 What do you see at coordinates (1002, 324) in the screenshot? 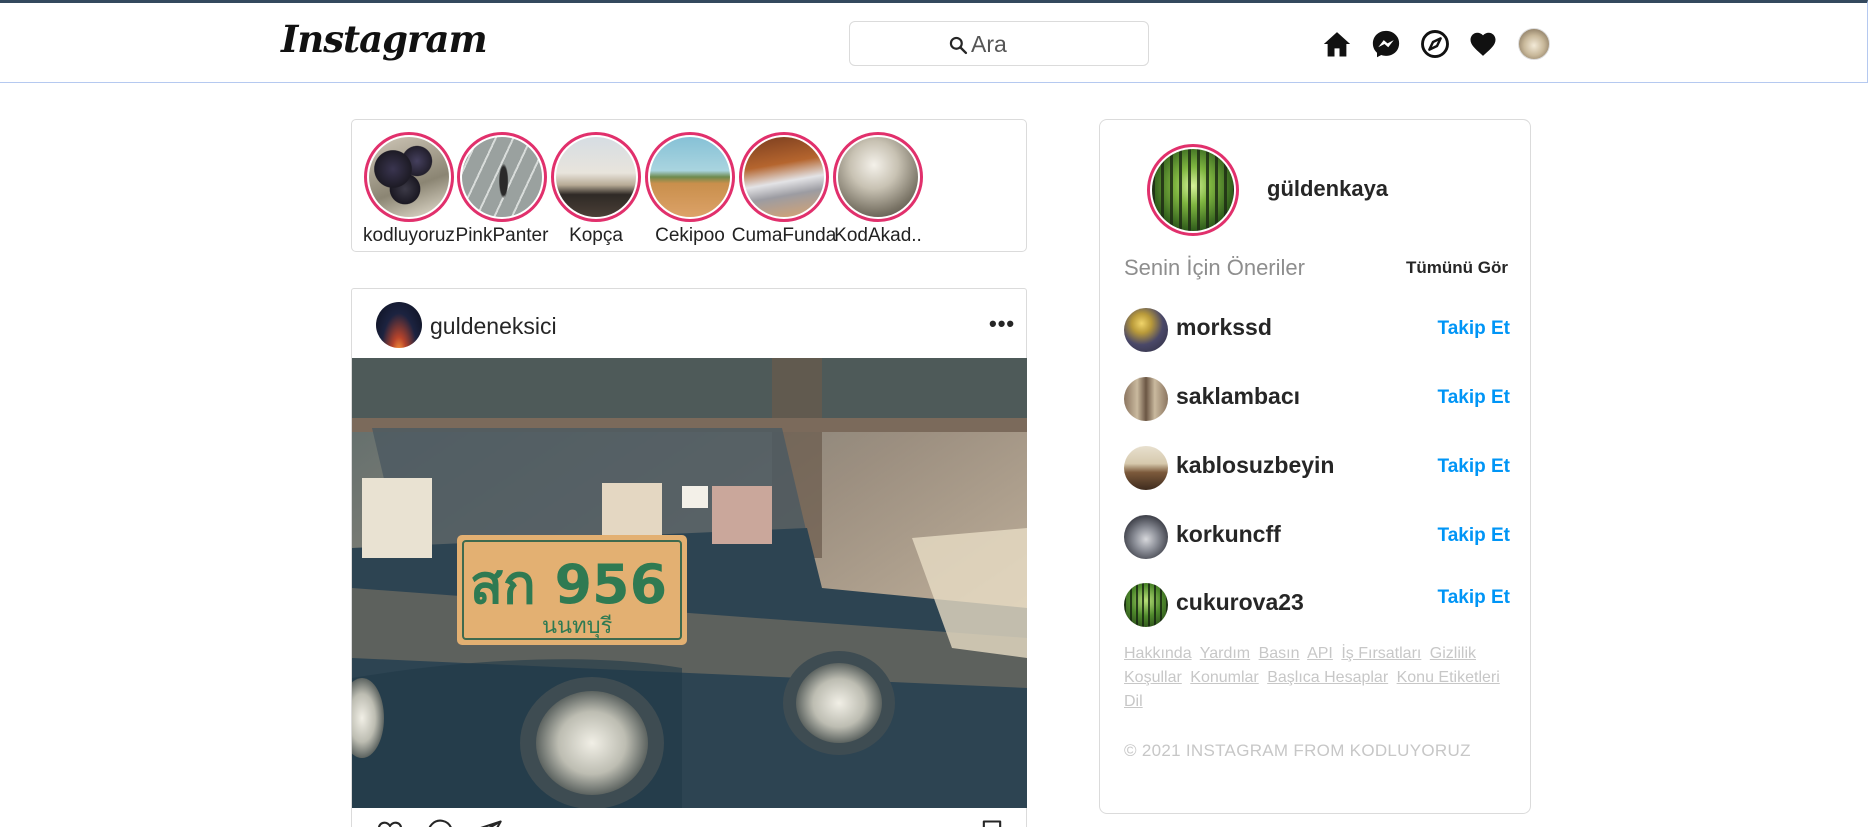
I see `more-options-icon: •••` at bounding box center [1002, 324].